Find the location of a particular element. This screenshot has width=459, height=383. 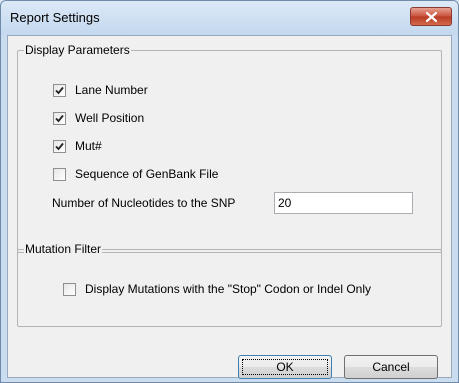

cancel-button-label: Cancel is located at coordinates (391, 367).